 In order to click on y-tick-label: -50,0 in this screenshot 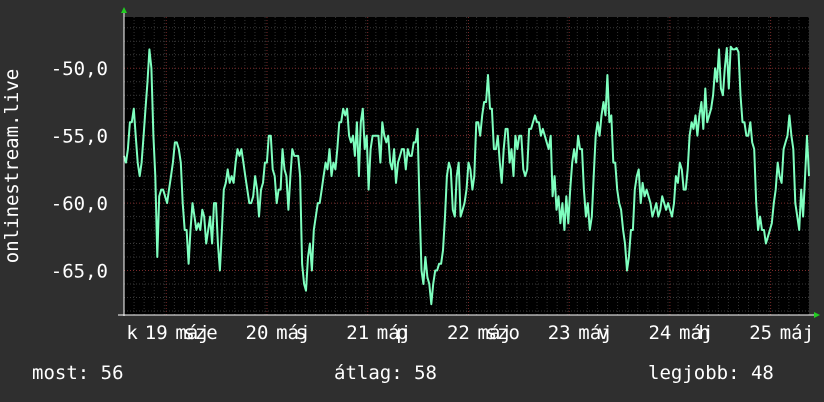, I will do `click(79, 69)`.